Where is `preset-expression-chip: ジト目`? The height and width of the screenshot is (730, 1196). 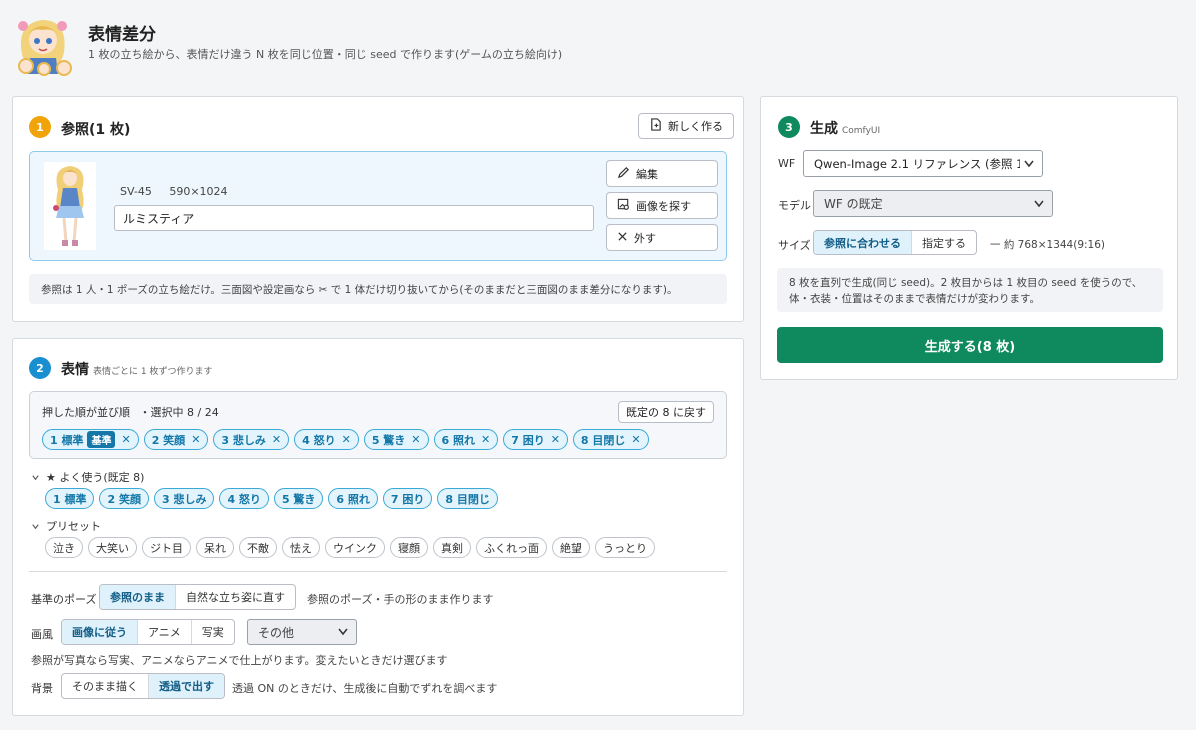 preset-expression-chip: ジト目 is located at coordinates (166, 547).